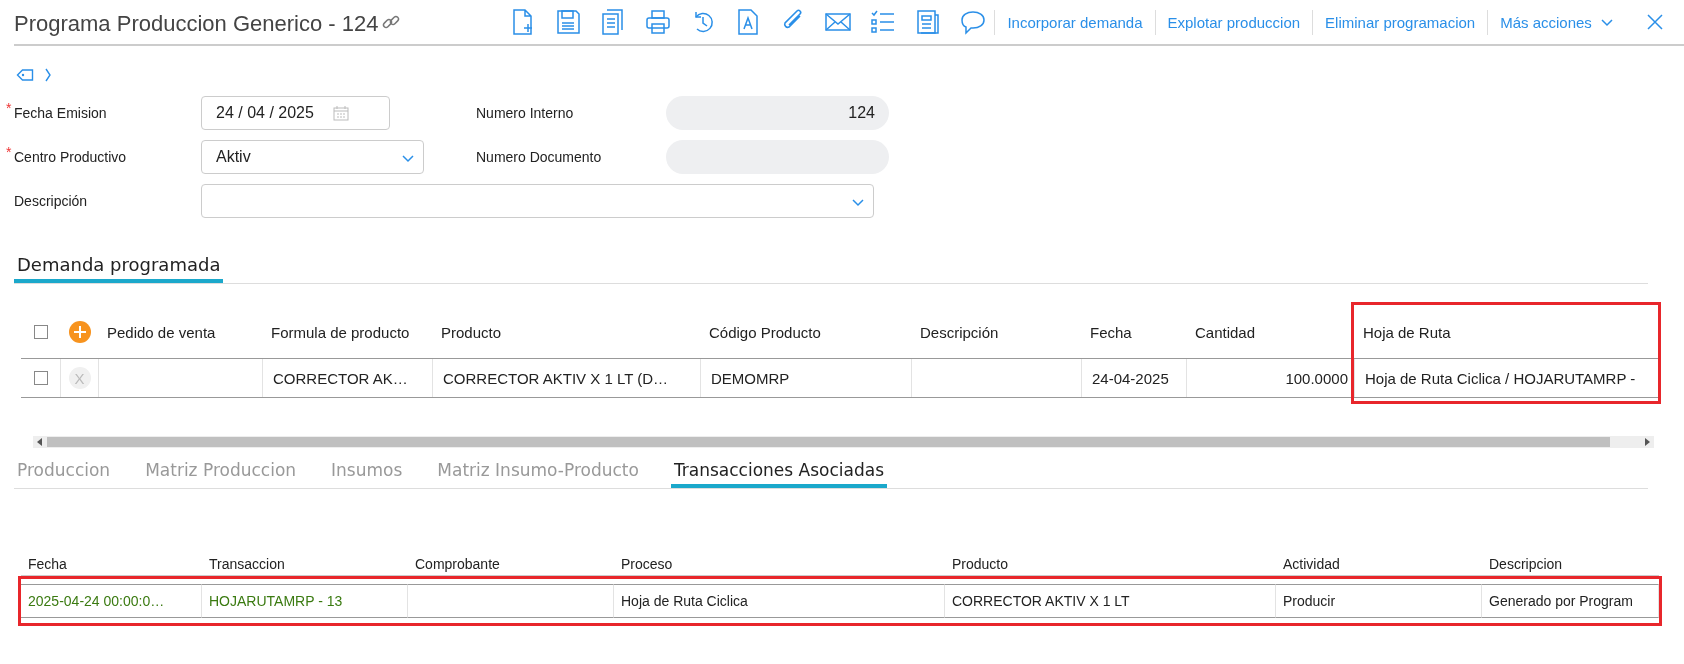  I want to click on table-cell: CORRECTOR AKTIV X 1 LT, so click(1110, 601).